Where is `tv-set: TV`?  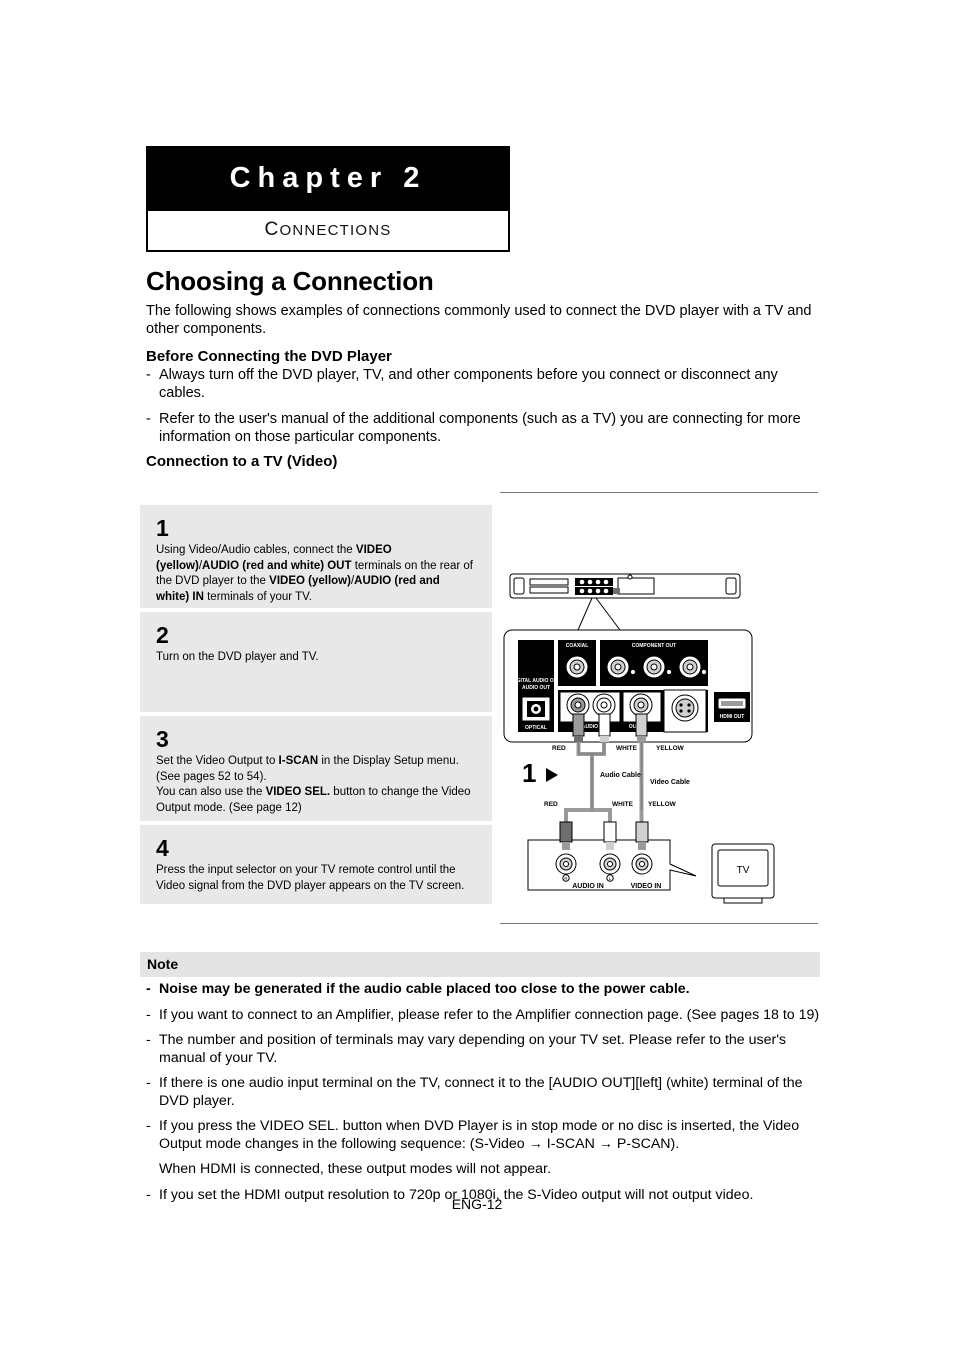 tv-set: TV is located at coordinates (743, 873).